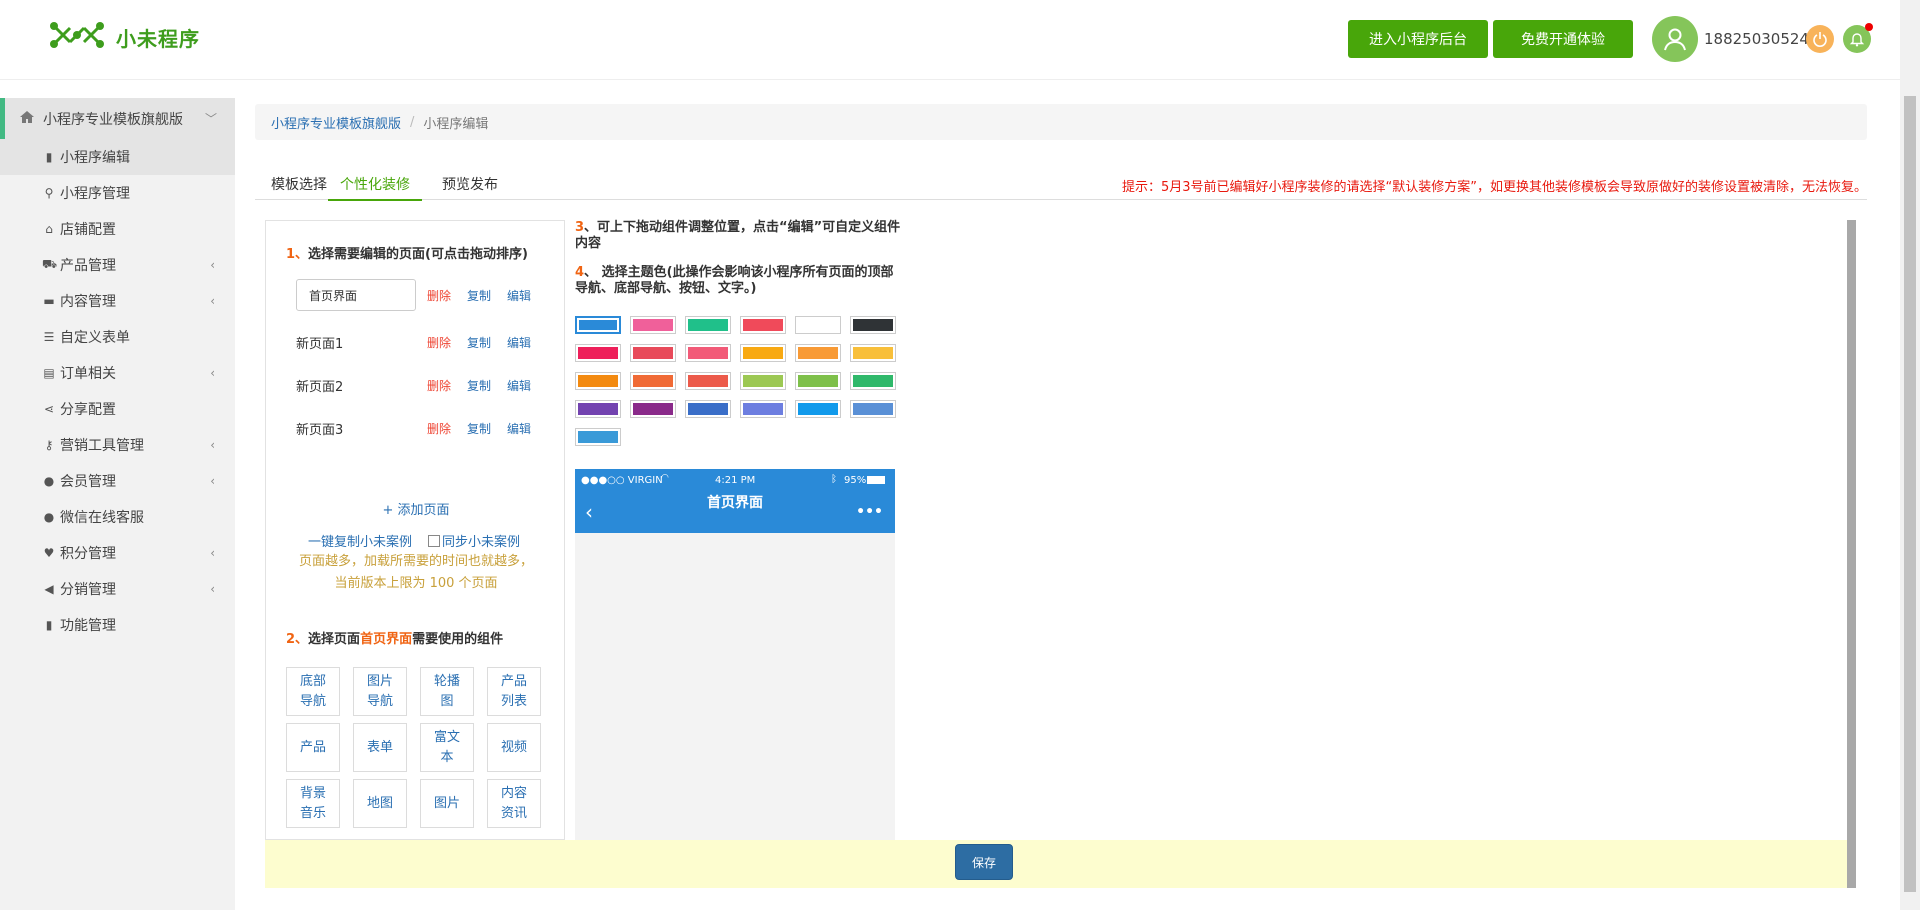  Describe the element at coordinates (447, 803) in the screenshot. I see `component-button: 图片` at that location.